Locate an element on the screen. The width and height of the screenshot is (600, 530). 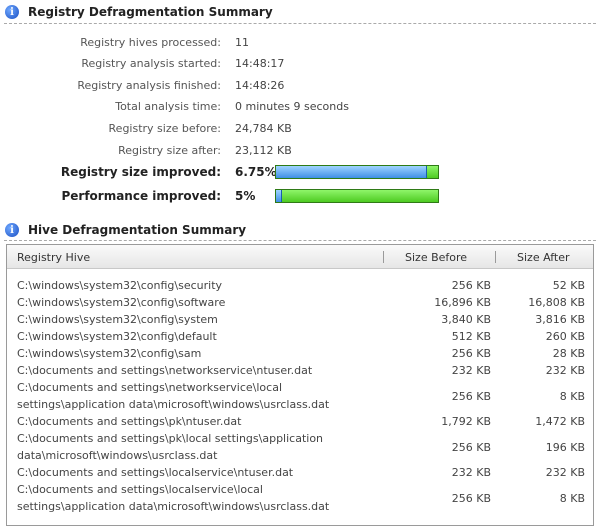
summary-row-size-before: Registry size before: 24,784 KB is located at coordinates (300, 128).